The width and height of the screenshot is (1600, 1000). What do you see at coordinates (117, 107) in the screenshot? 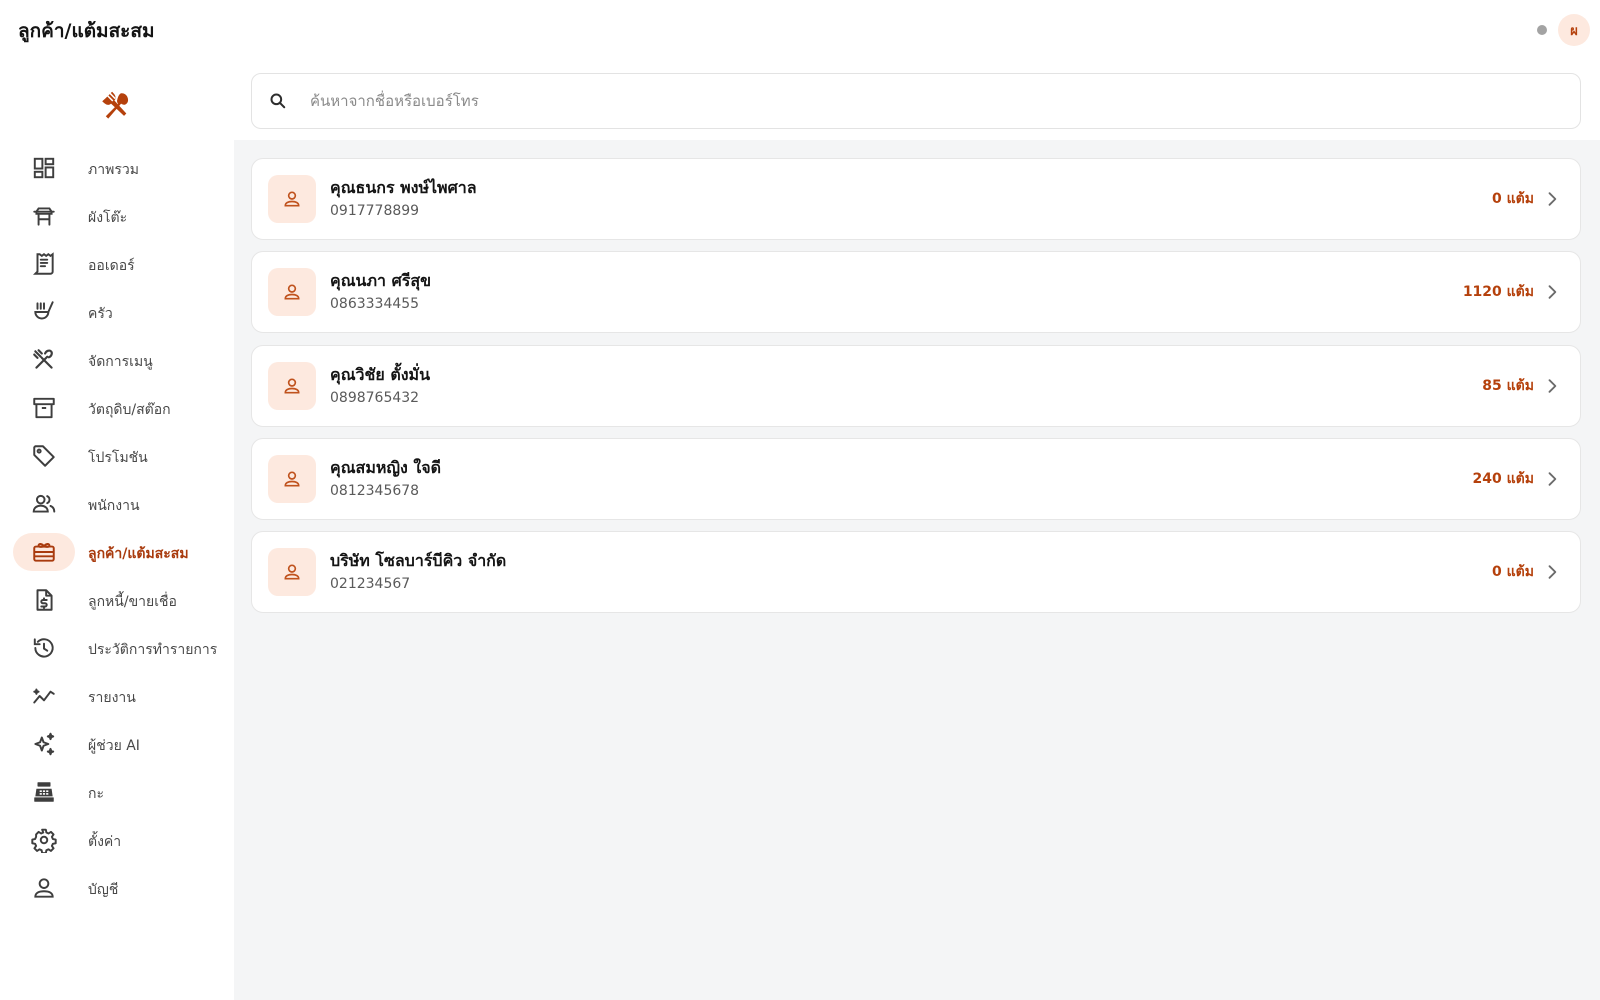
I see `fork-spoon-icon` at bounding box center [117, 107].